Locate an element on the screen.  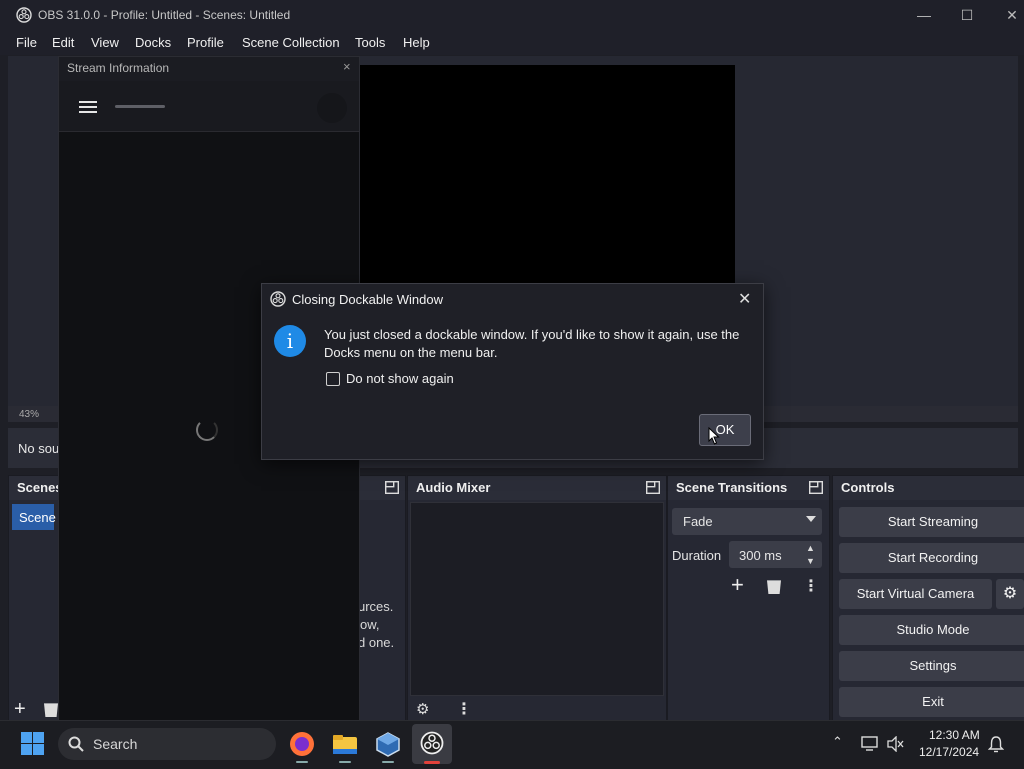
start-virtual-camera-button: Start Virtual Camera is located at coordinates (915, 594).